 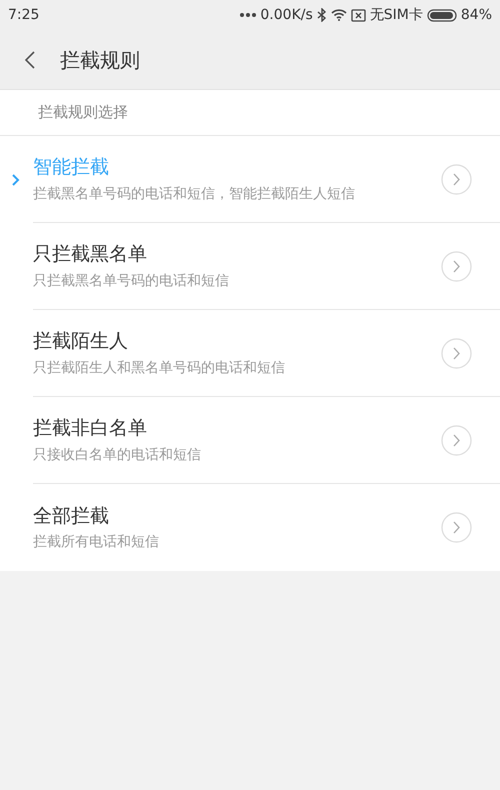 I want to click on sim-status: 无SIM卡, so click(x=396, y=15).